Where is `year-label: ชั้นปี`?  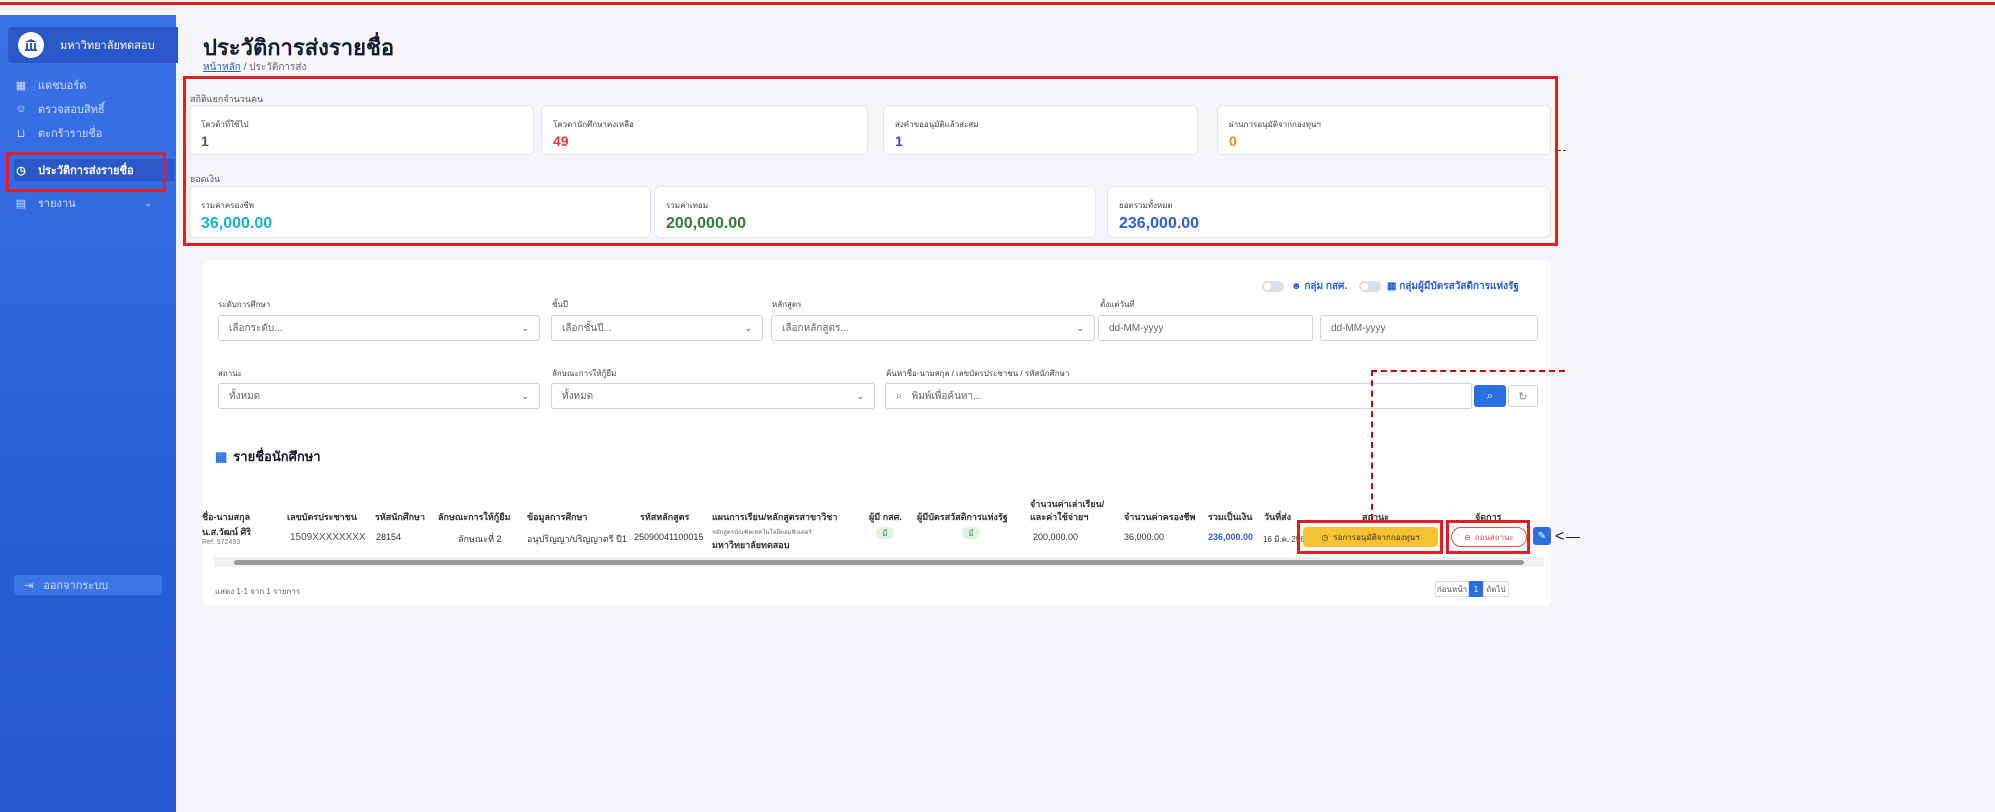 year-label: ชั้นปี is located at coordinates (560, 304).